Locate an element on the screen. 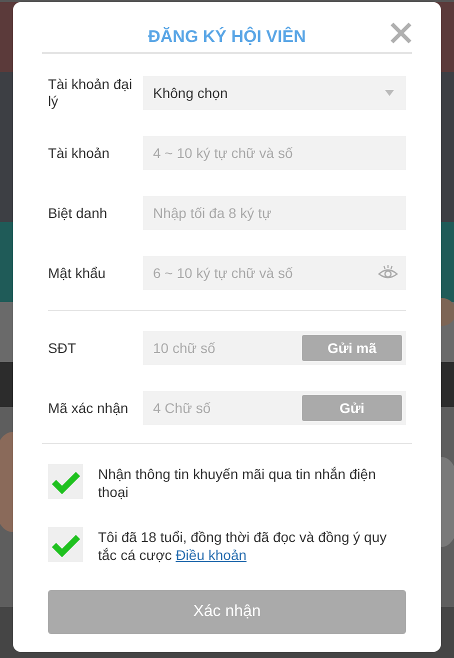 The image size is (454, 658). field-label: Tài khoản is located at coordinates (79, 153).